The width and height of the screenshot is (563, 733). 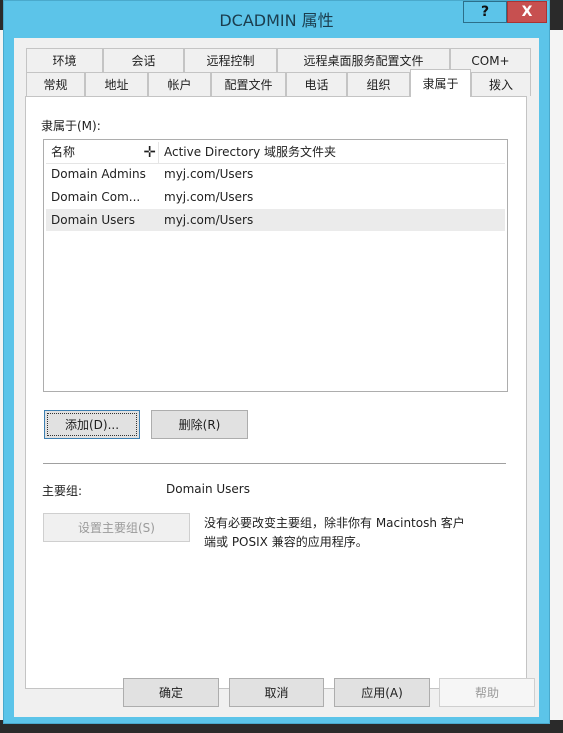 I want to click on primary-group-note-line2: 端或 POSIX 兼容的应用程序。, so click(x=286, y=542).